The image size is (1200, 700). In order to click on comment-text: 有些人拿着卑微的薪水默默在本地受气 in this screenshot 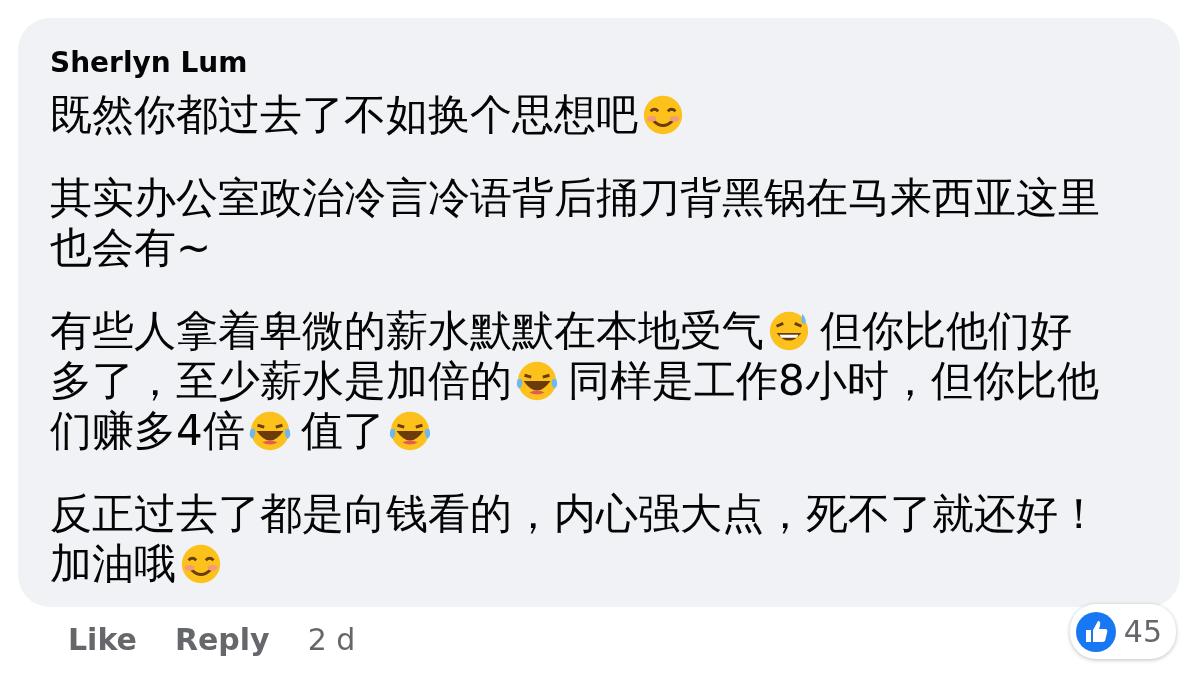, I will do `click(407, 330)`.